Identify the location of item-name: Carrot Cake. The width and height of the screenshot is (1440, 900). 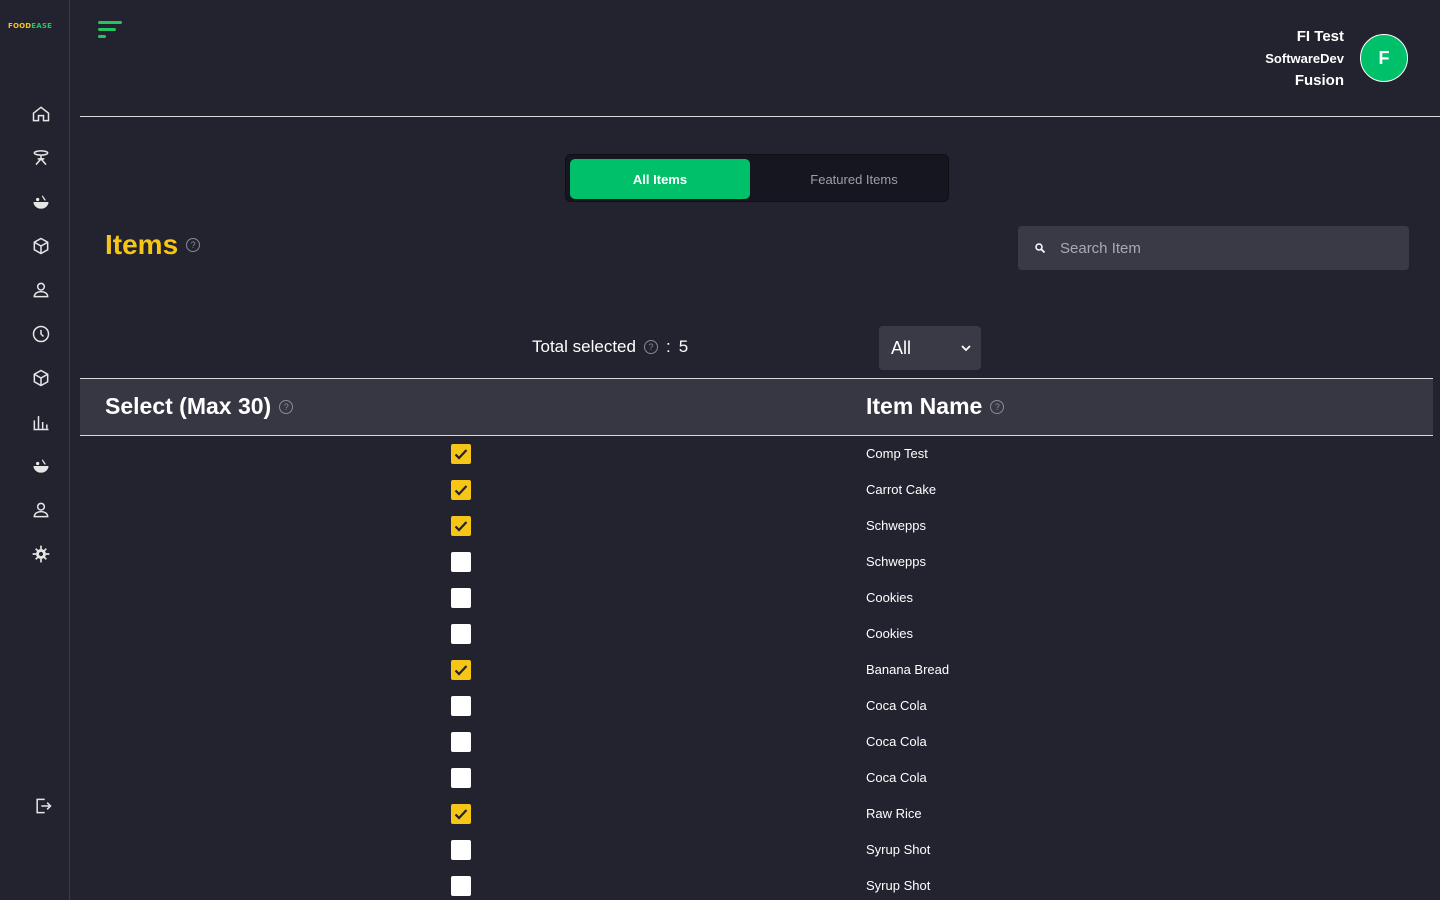
(901, 489).